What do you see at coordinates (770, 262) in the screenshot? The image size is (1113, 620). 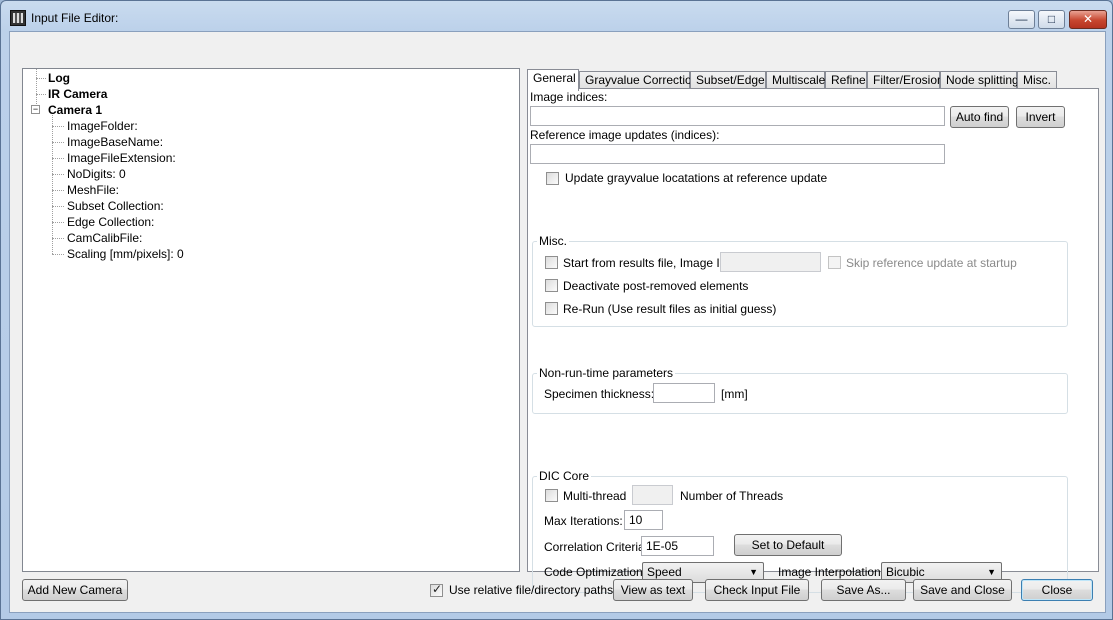 I see `image-id-input` at bounding box center [770, 262].